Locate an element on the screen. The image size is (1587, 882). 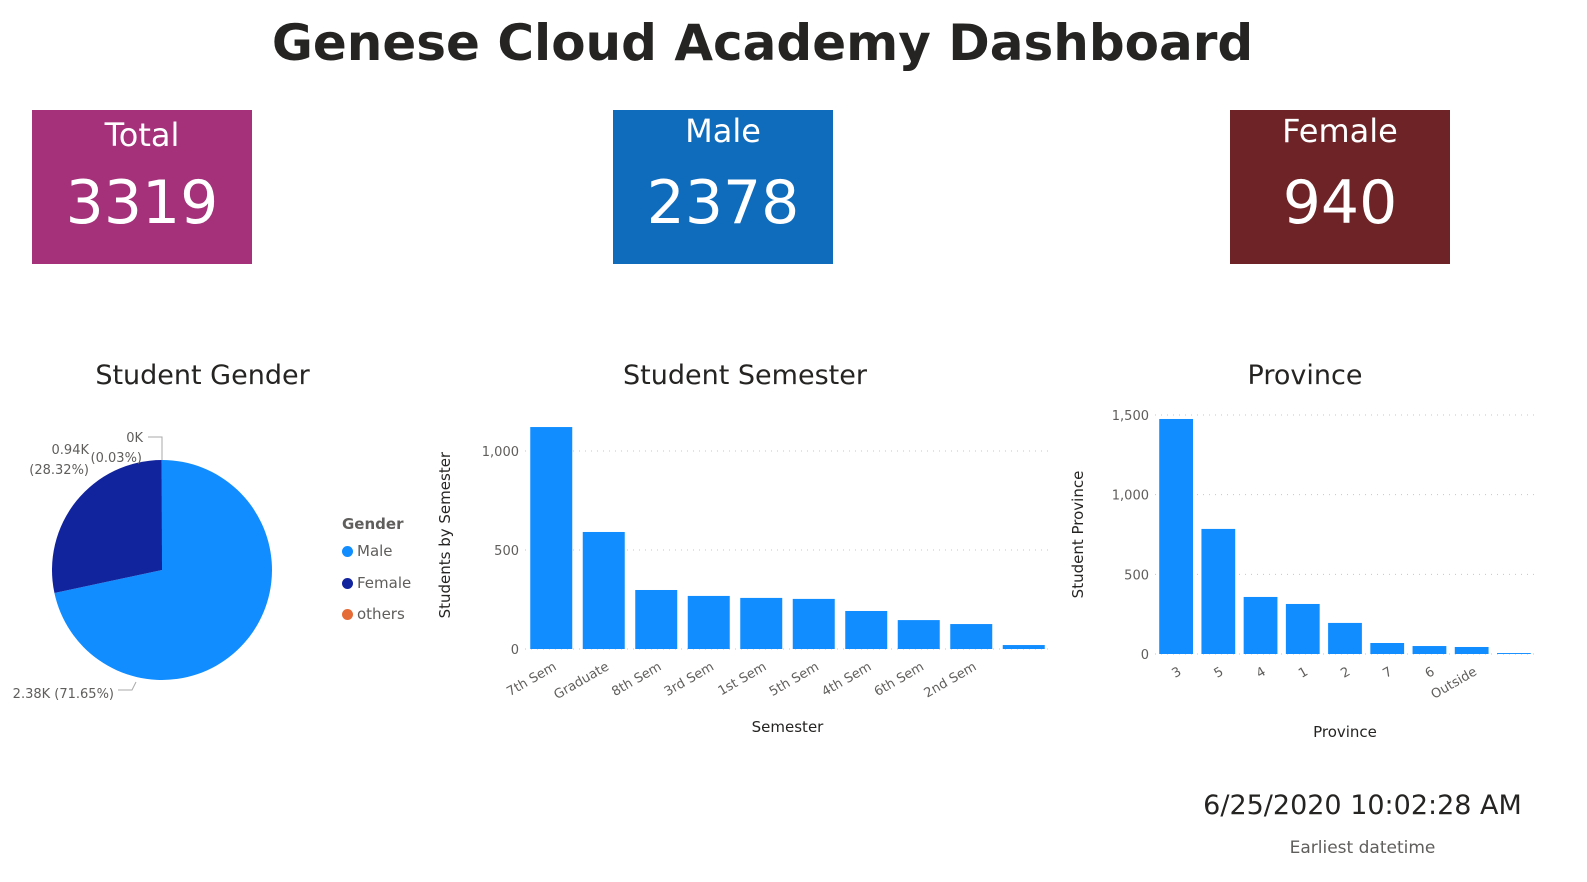
bar-5th-sem is located at coordinates (813, 623).